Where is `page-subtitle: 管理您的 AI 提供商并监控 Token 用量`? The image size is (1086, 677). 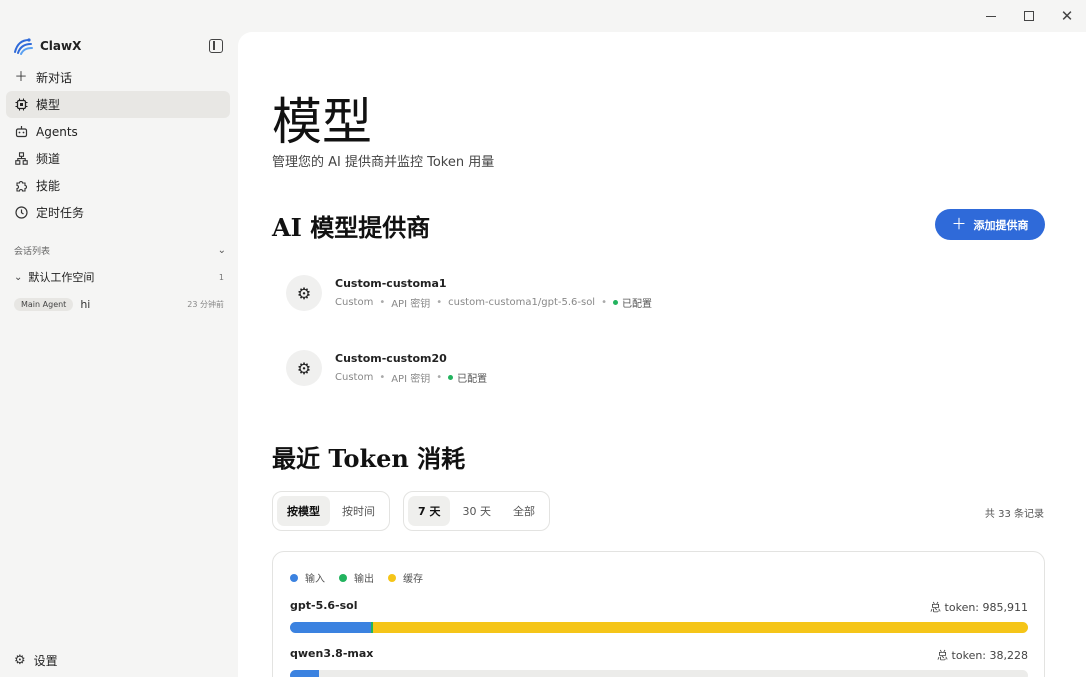 page-subtitle: 管理您的 AI 提供商并监控 Token 用量 is located at coordinates (383, 162).